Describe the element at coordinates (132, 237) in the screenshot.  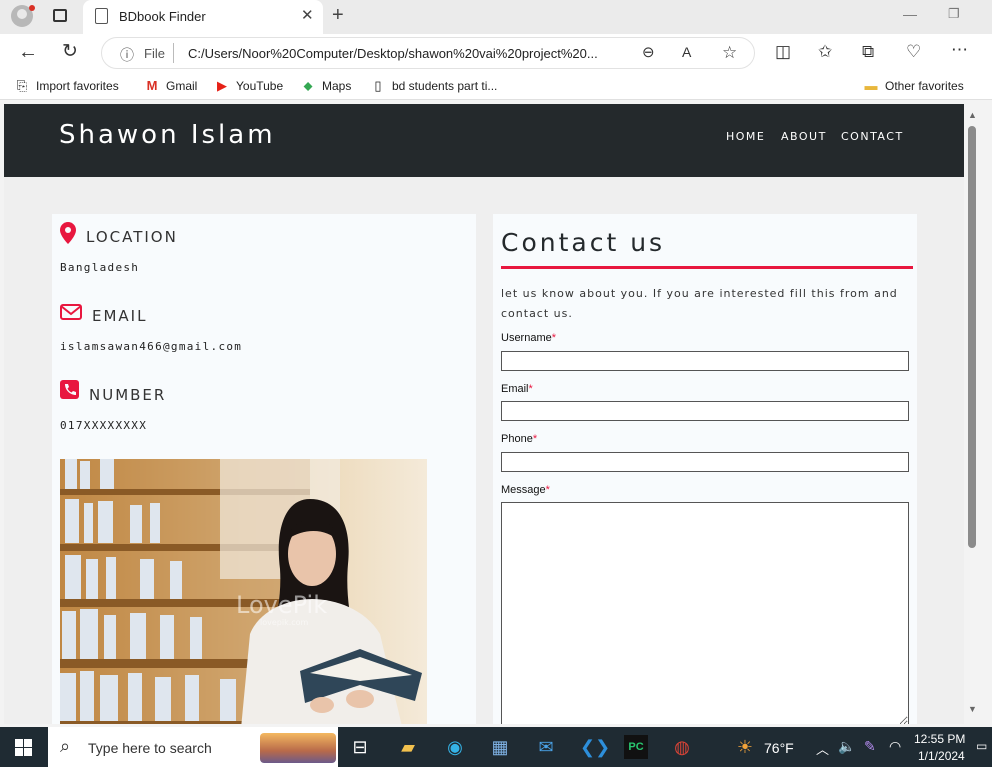
I see `location-title: LOCATION` at that location.